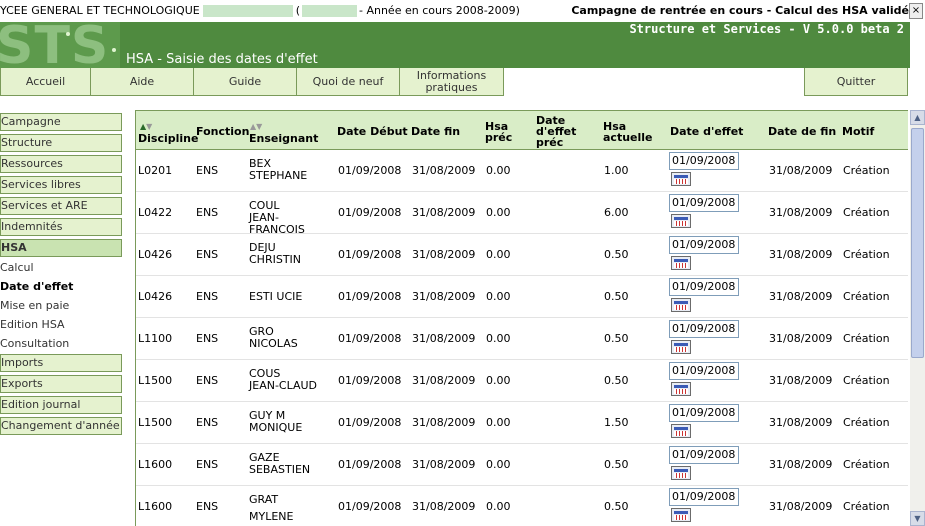 The image size is (925, 526). I want to click on sidebar-item-structure: Structure, so click(61, 143).